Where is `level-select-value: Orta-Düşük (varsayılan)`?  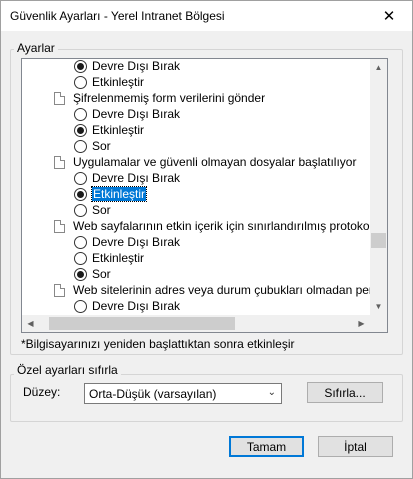
level-select-value: Orta-Düşük (varsayılan) is located at coordinates (153, 393).